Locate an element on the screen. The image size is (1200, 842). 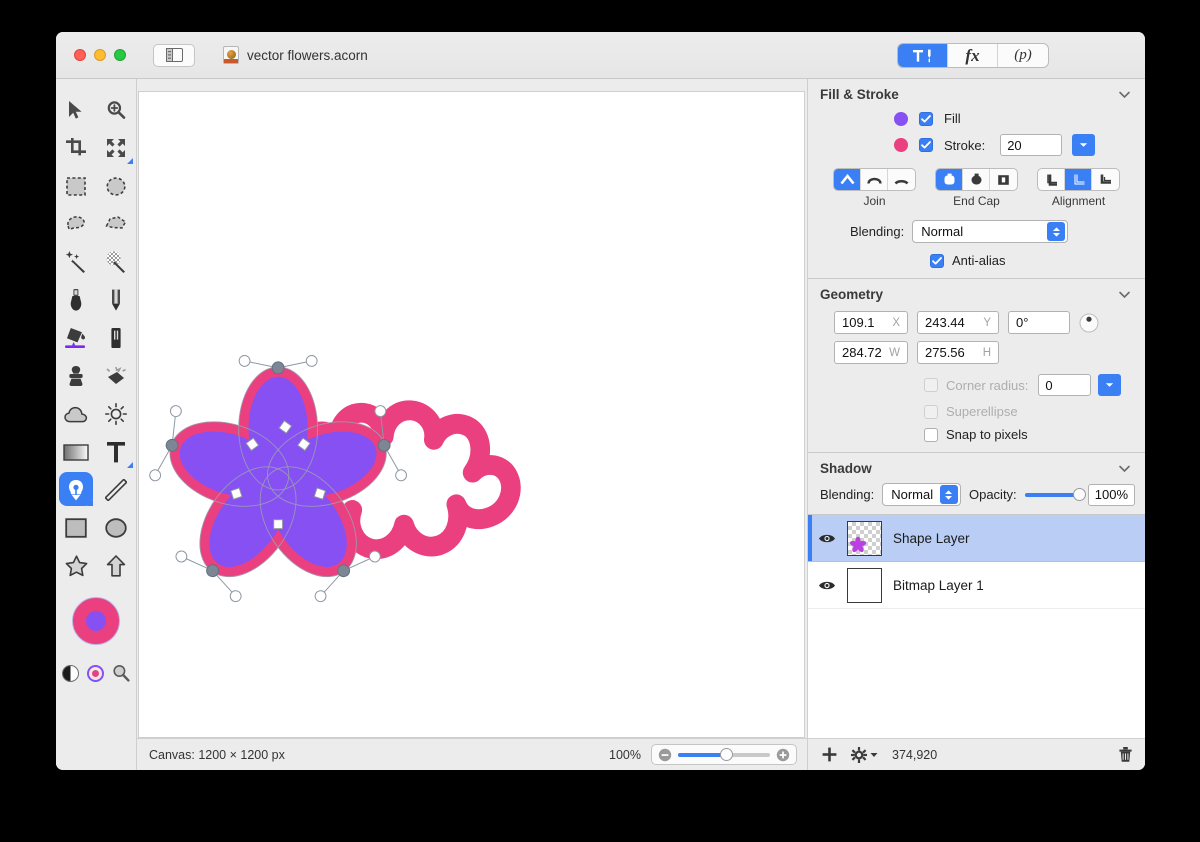
miter-join-icon is located at coordinates (847, 179).